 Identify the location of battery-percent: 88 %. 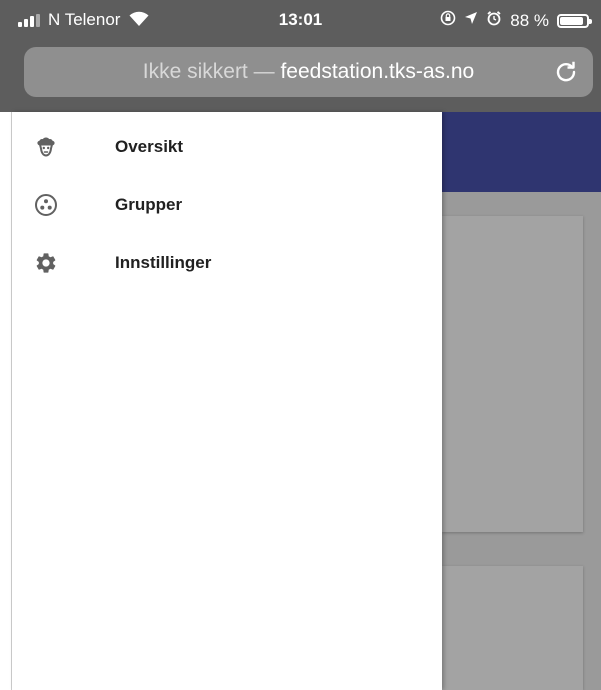
(529, 20).